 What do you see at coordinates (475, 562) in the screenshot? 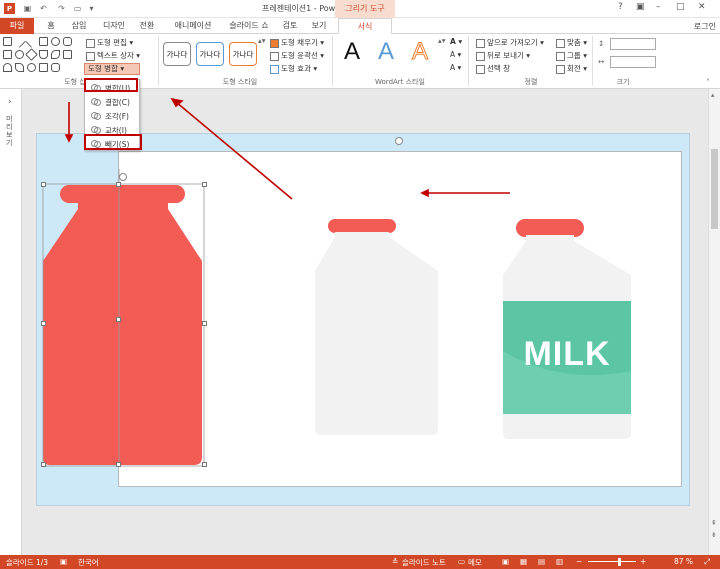
I see `comments-button: 메모` at bounding box center [475, 562].